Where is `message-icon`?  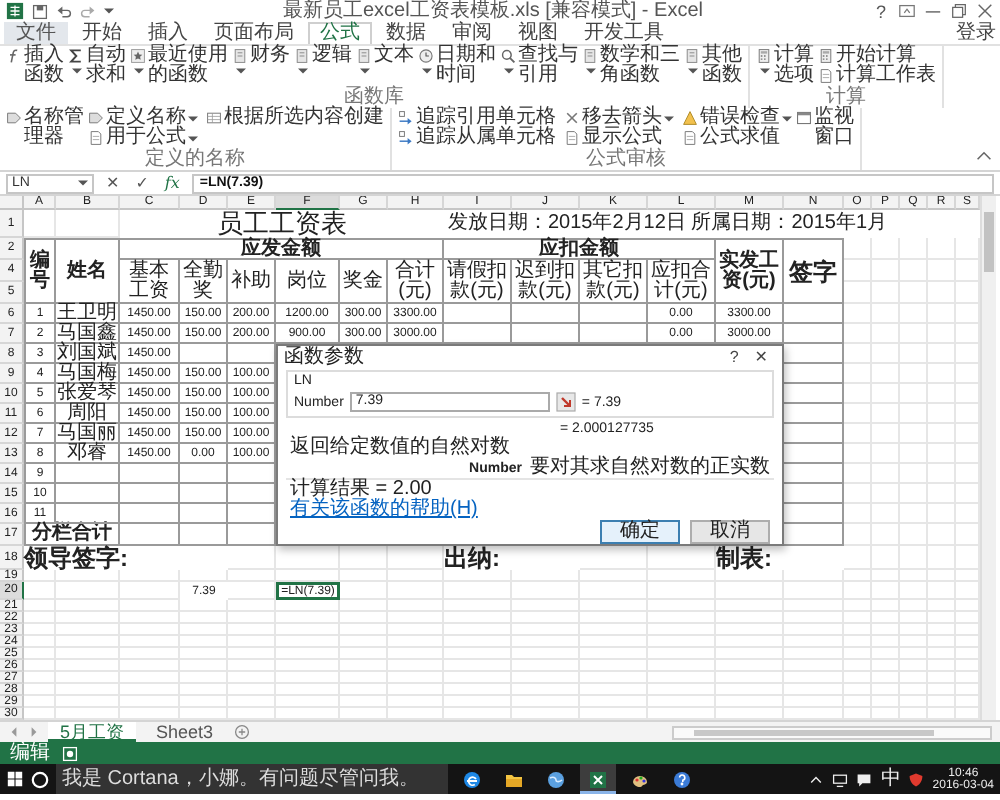
message-icon is located at coordinates (864, 779).